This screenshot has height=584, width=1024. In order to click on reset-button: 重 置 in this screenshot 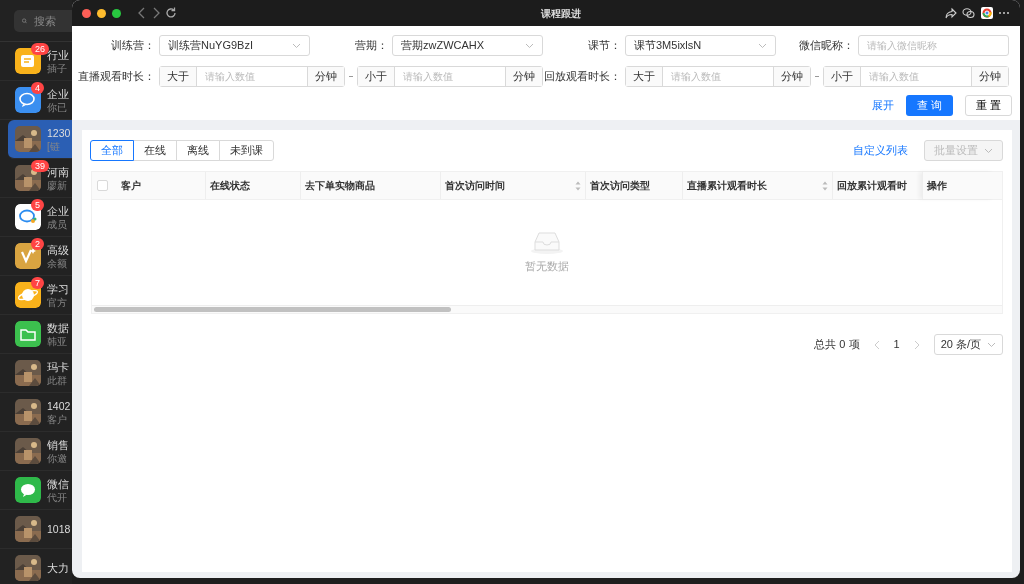, I will do `click(988, 105)`.